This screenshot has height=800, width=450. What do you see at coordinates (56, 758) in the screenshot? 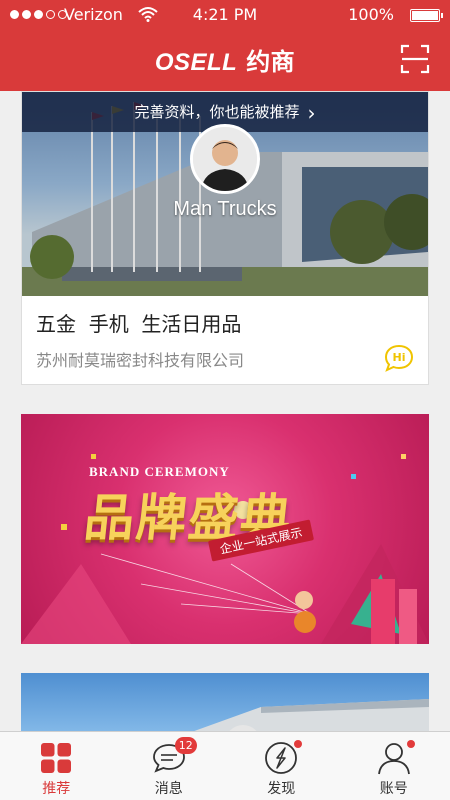
I see `grid-icon` at bounding box center [56, 758].